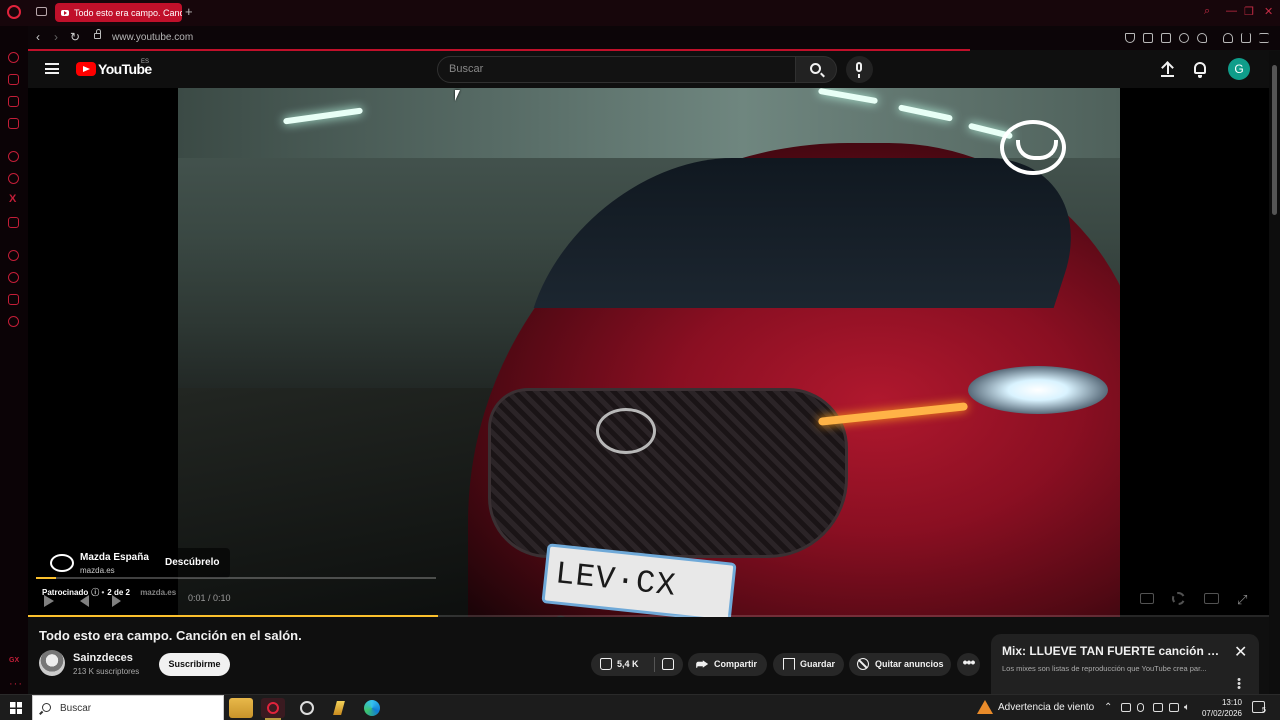 This screenshot has height=720, width=1280. Describe the element at coordinates (1148, 38) in the screenshot. I see `snapshot-icon` at that location.